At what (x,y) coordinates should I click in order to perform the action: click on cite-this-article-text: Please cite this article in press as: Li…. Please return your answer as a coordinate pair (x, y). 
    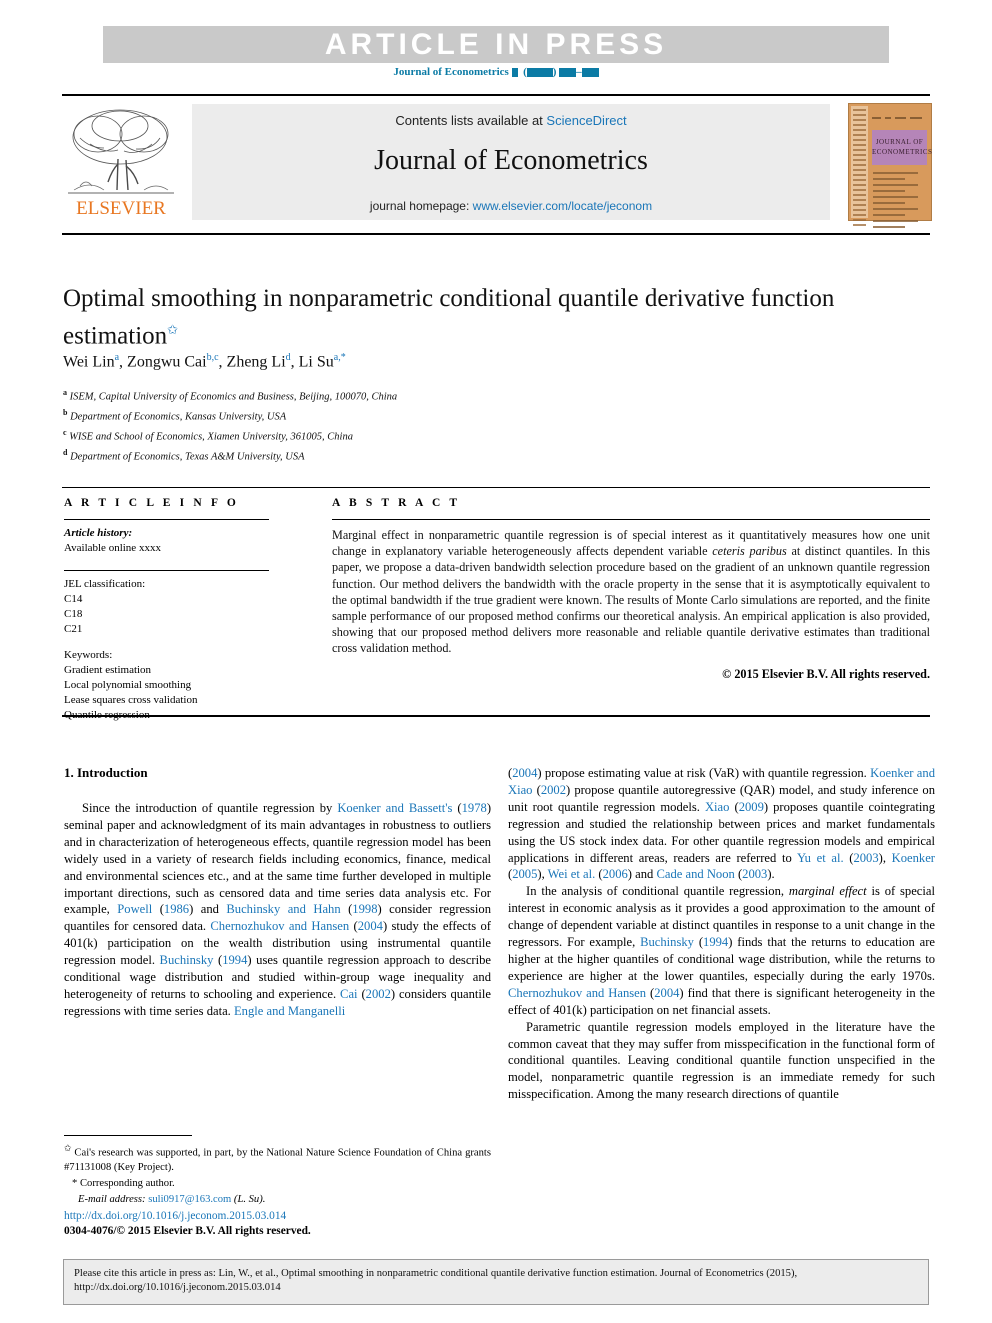
    Looking at the image, I should click on (497, 1281).